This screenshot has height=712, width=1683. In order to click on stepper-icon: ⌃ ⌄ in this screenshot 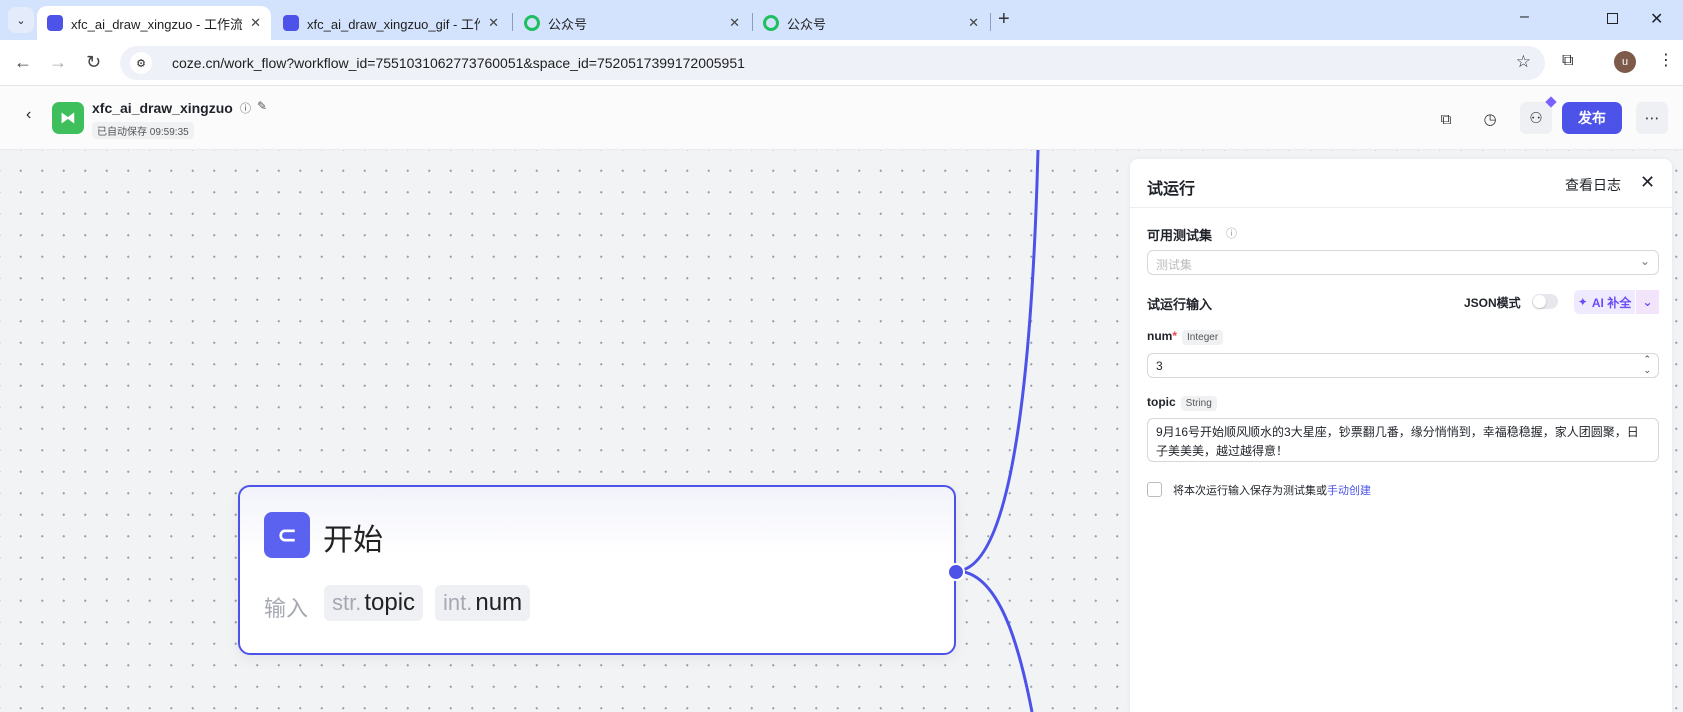, I will do `click(1647, 365)`.